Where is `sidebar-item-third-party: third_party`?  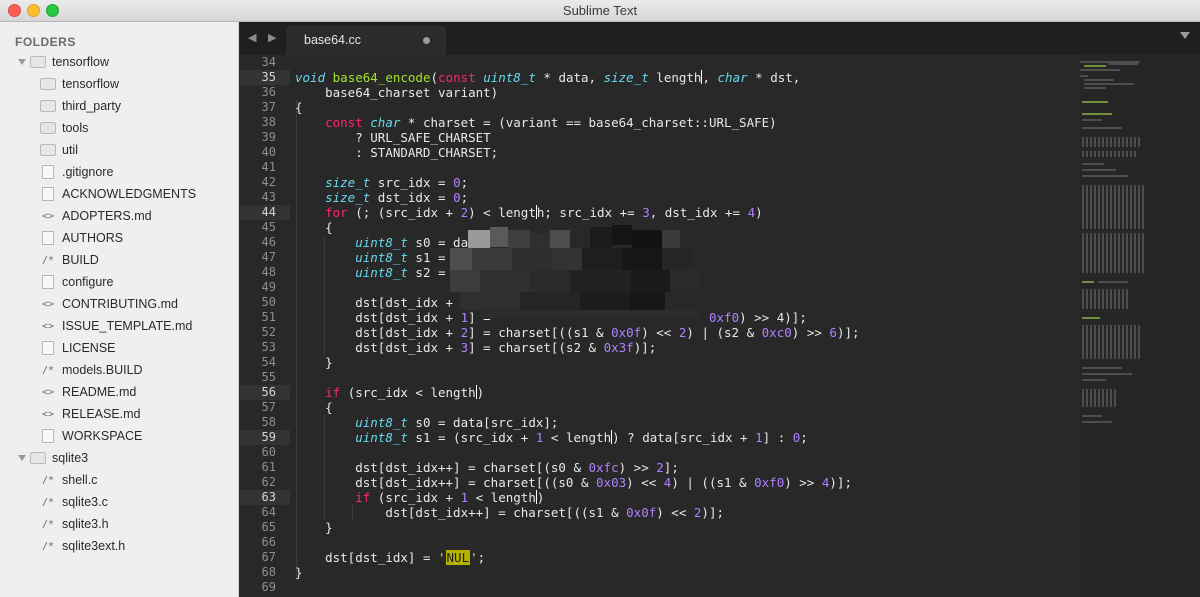
sidebar-item-third-party: third_party is located at coordinates (80, 106).